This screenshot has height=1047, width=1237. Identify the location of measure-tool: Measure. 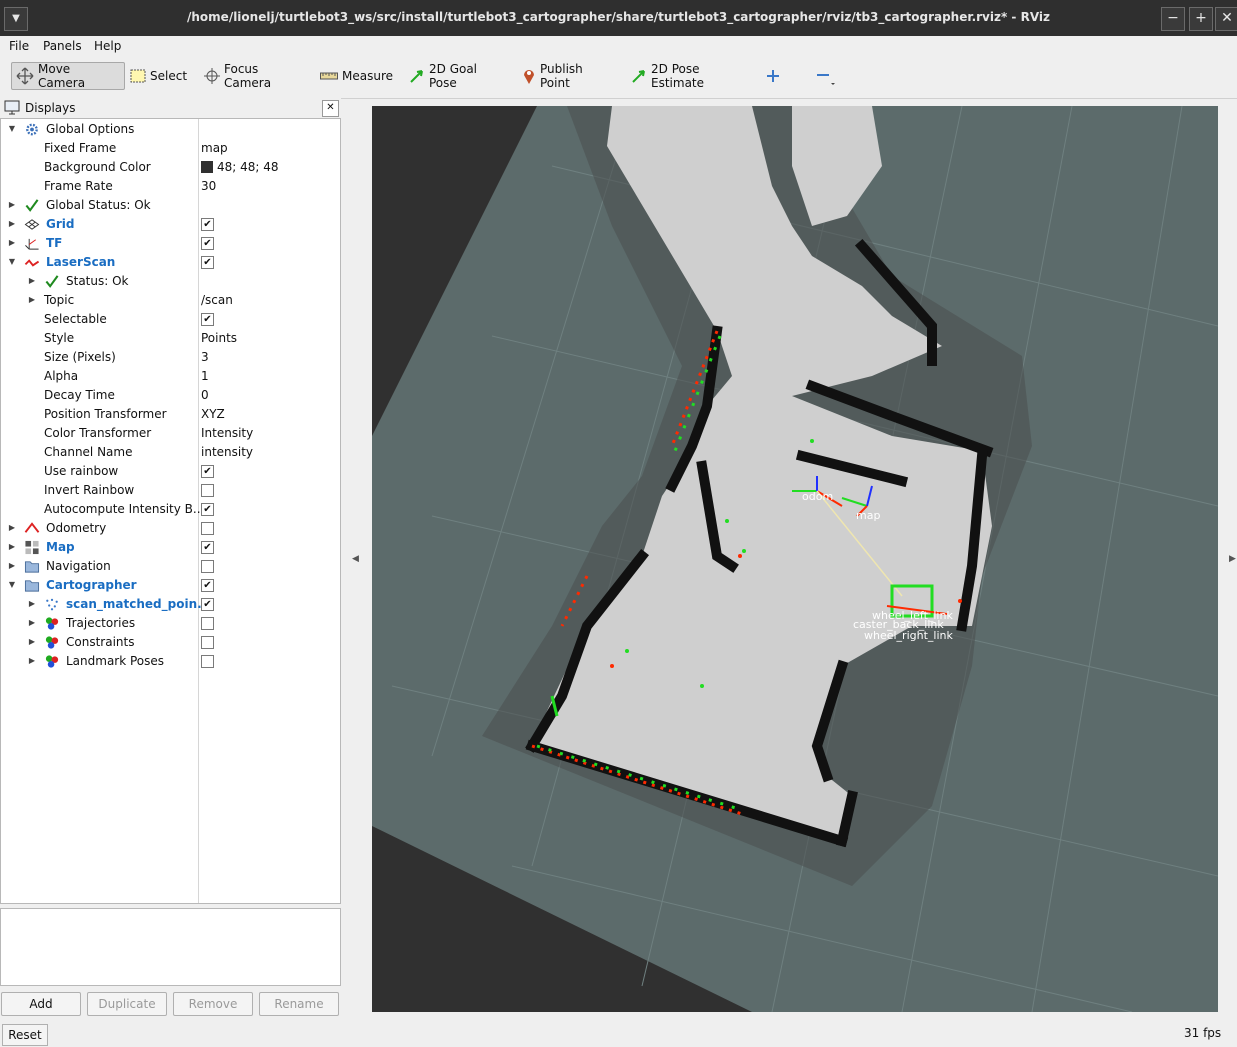
(354, 76).